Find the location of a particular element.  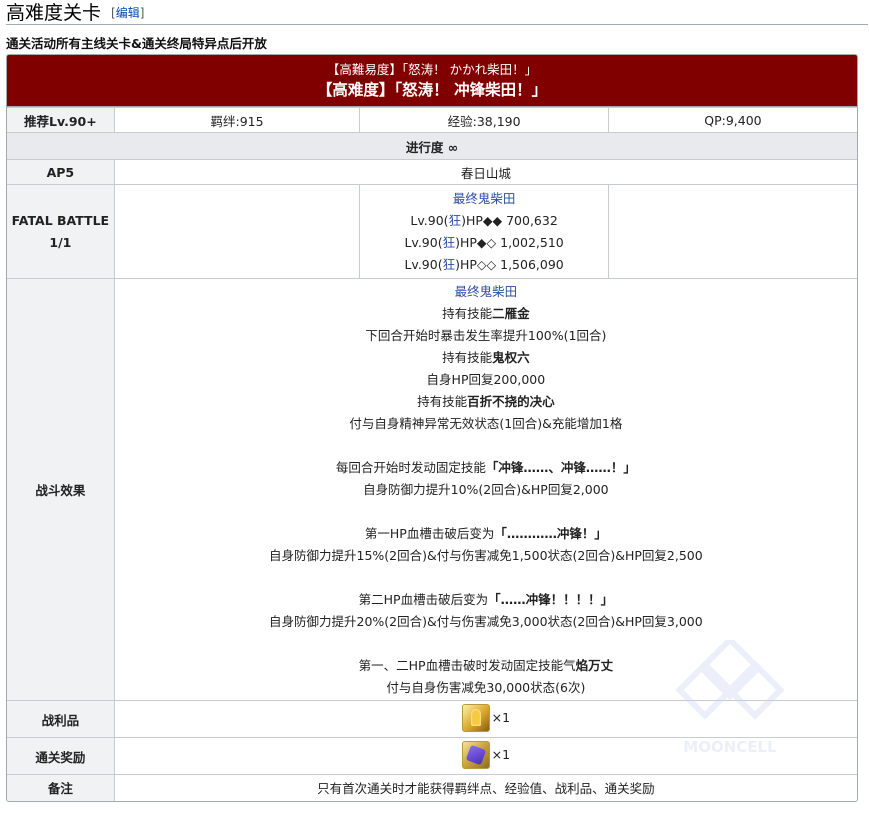

edit-link-wrapper: [编辑] is located at coordinates (128, 13).